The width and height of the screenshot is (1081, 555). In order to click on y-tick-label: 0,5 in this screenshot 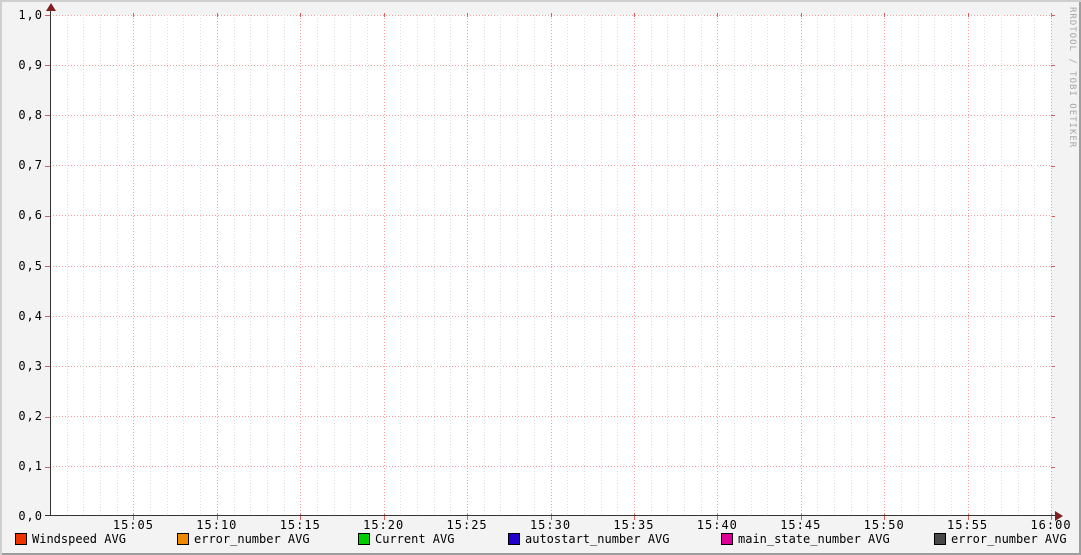, I will do `click(30, 265)`.